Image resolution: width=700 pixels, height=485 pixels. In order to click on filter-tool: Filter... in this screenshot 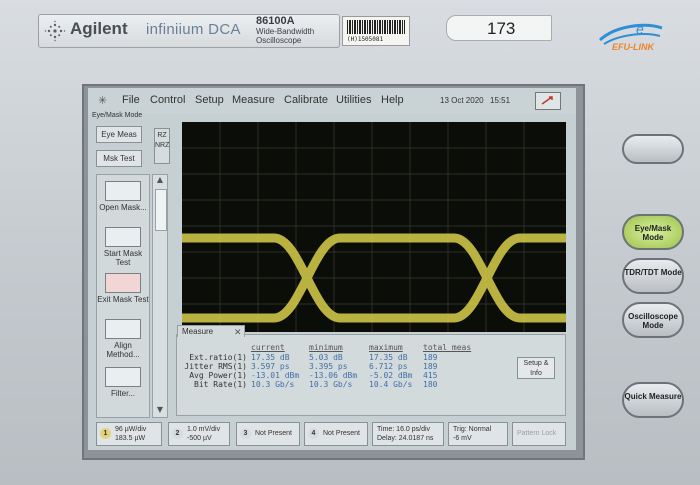, I will do `click(123, 389)`.